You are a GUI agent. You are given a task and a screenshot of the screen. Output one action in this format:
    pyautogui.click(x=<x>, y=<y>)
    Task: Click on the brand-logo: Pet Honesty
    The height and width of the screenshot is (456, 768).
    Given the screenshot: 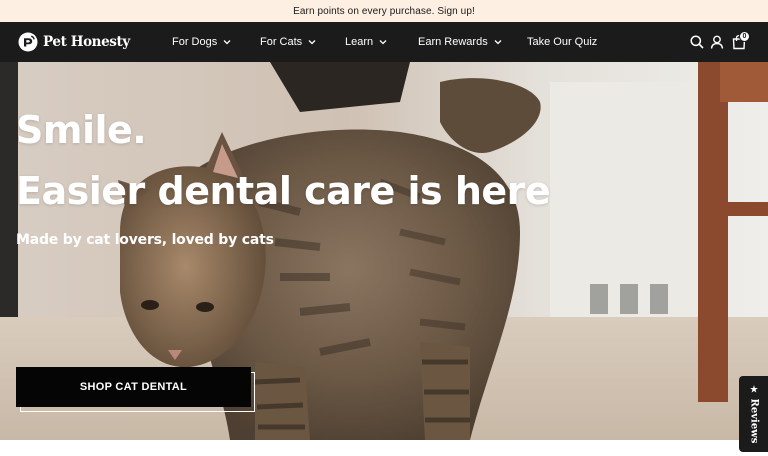 What is the action you would take?
    pyautogui.click(x=74, y=42)
    